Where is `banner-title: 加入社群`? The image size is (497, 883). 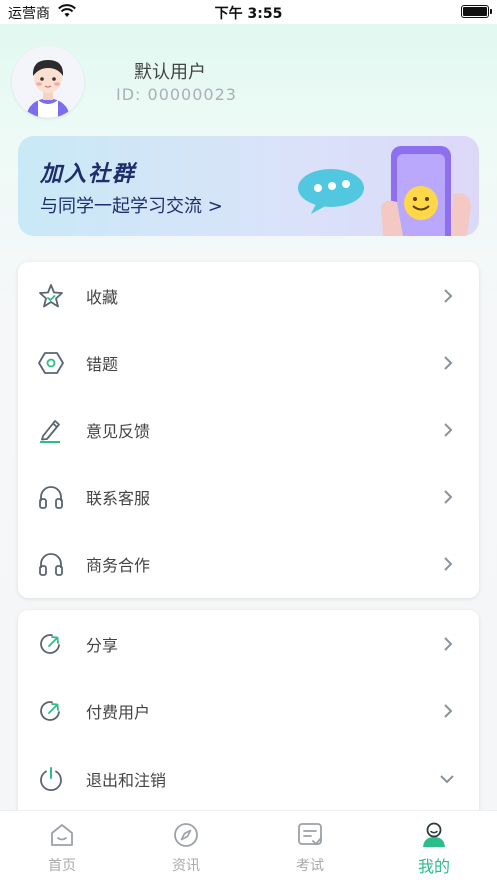 banner-title: 加入社群 is located at coordinates (88, 174).